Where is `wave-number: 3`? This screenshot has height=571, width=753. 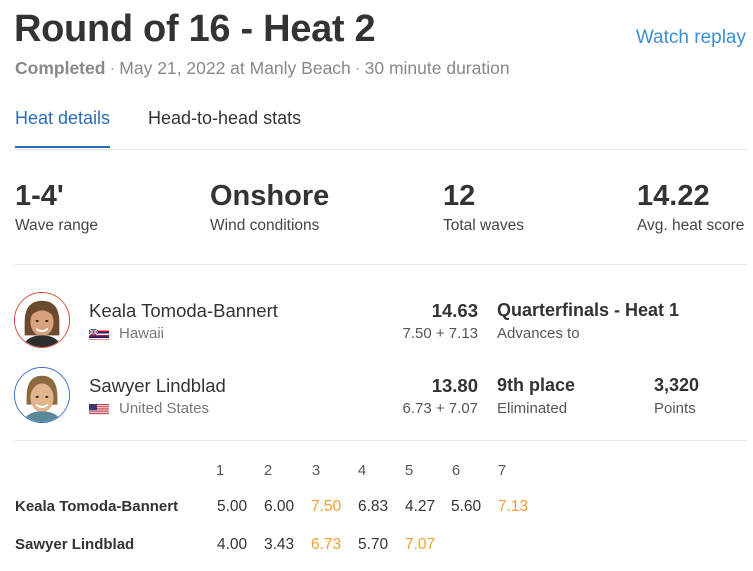 wave-number: 3 is located at coordinates (316, 470).